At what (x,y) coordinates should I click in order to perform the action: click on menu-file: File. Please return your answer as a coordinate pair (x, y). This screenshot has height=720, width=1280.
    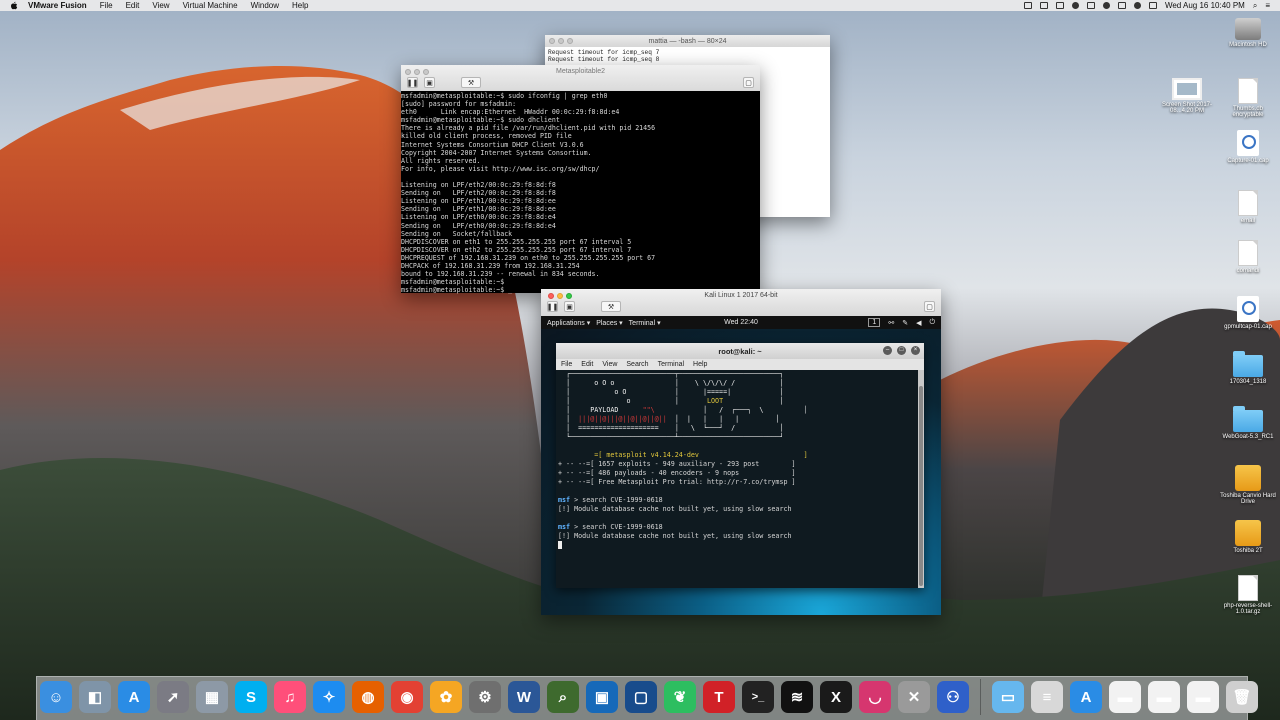
    Looking at the image, I should click on (106, 5).